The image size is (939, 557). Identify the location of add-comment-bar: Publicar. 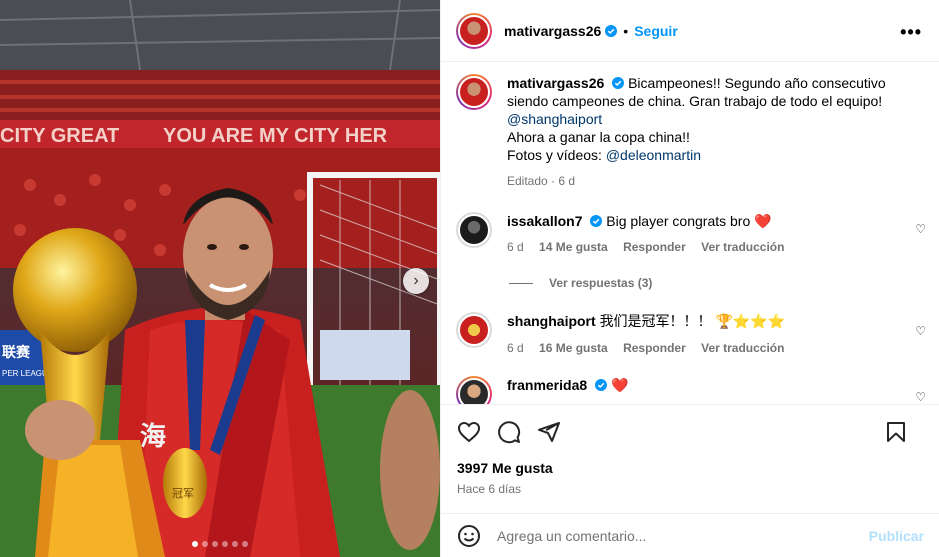
(690, 535).